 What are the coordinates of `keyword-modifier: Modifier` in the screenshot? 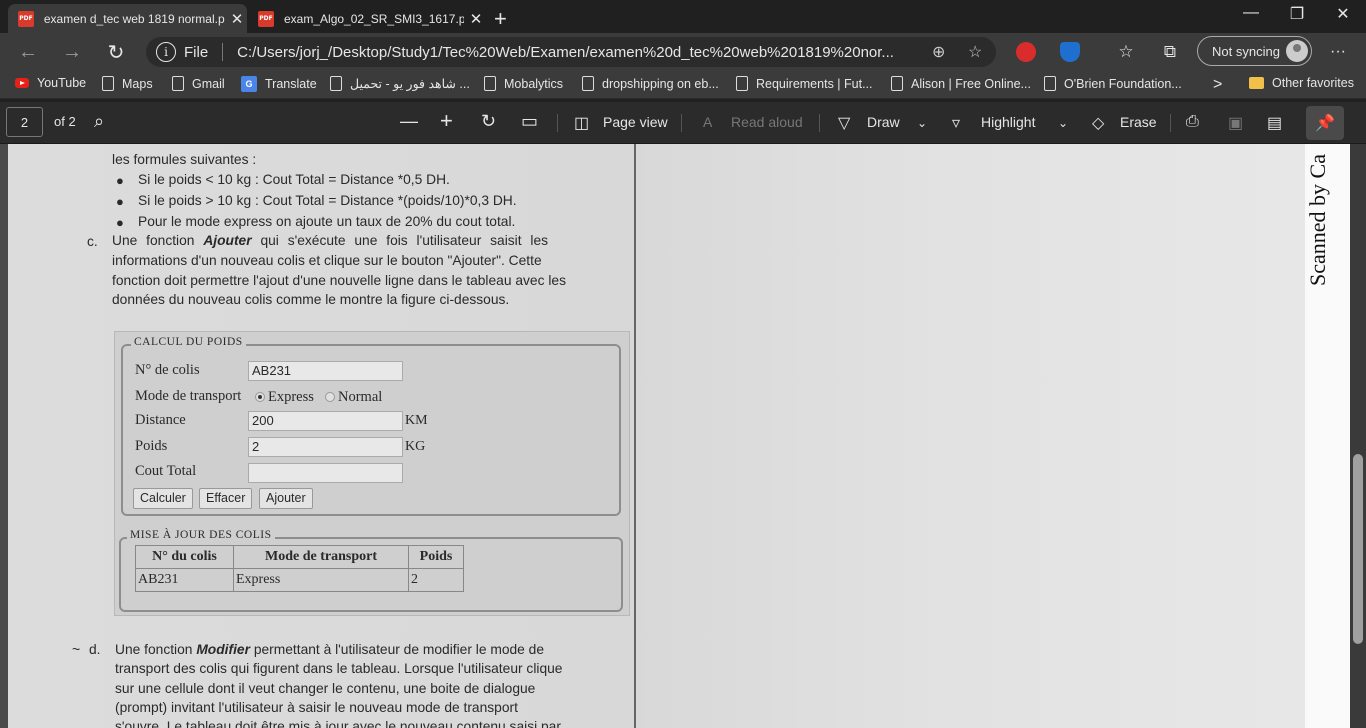 It's located at (223, 649).